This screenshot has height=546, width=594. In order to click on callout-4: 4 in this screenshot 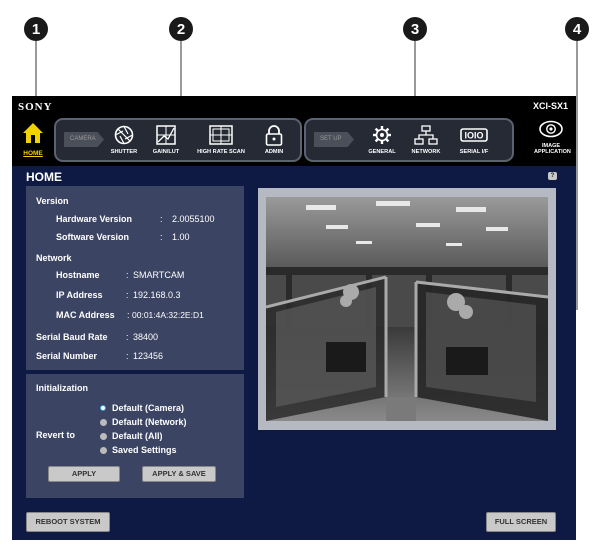, I will do `click(577, 29)`.